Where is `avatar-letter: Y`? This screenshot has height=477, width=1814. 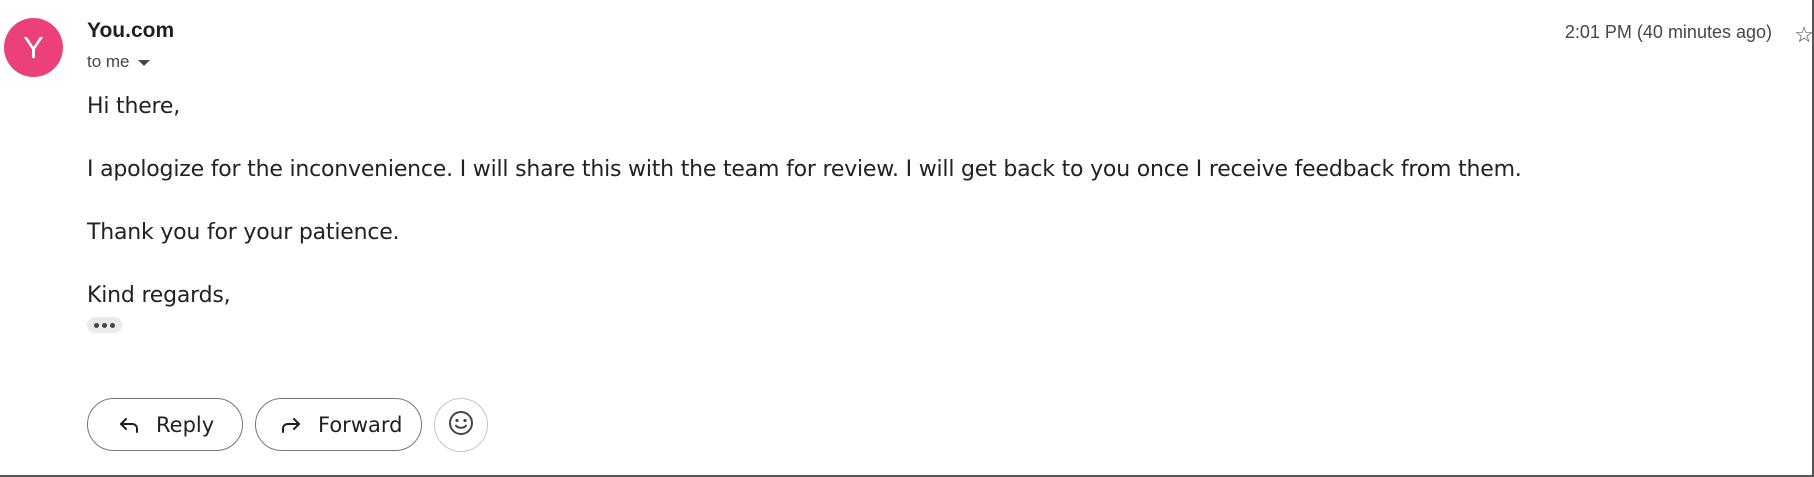
avatar-letter: Y is located at coordinates (33, 47).